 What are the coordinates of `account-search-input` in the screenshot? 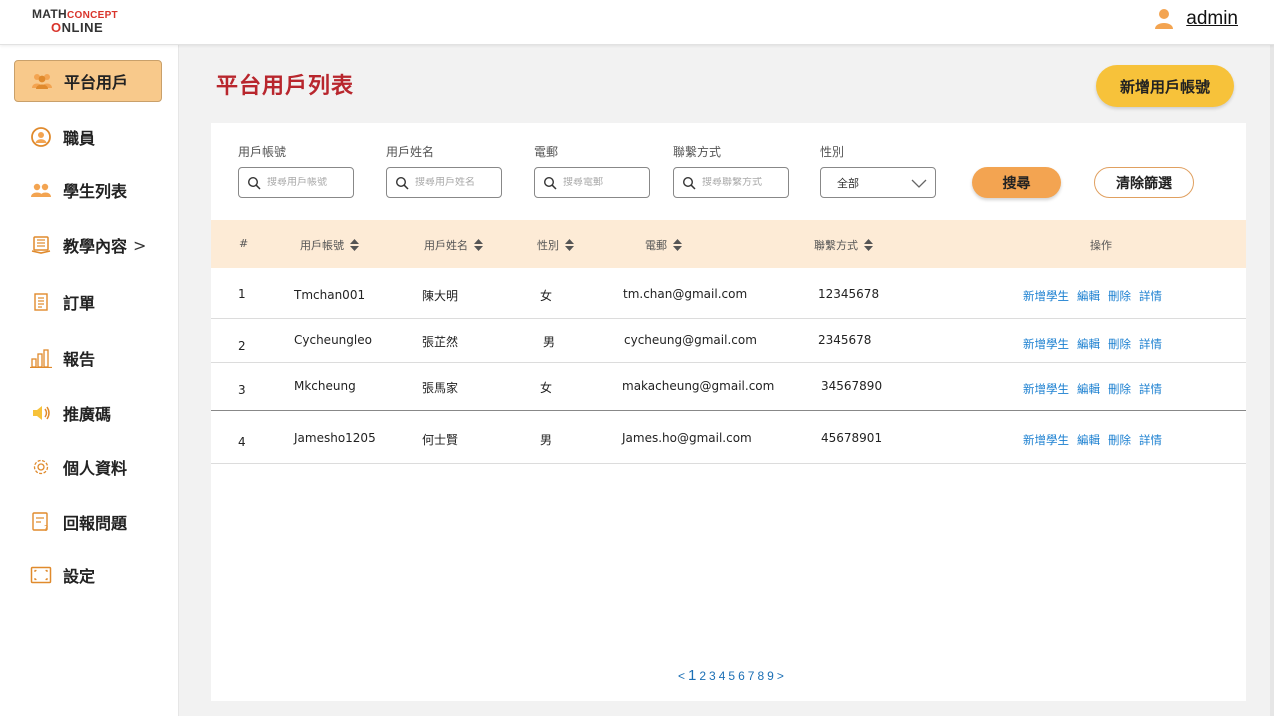 It's located at (307, 182).